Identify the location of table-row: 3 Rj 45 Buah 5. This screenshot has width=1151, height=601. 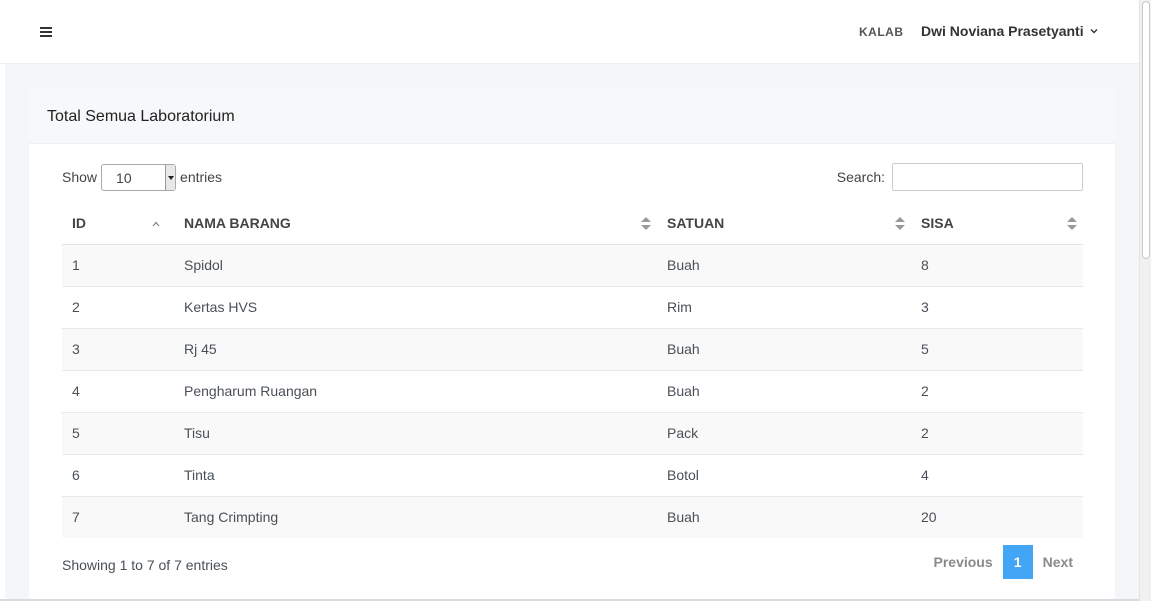
(572, 348).